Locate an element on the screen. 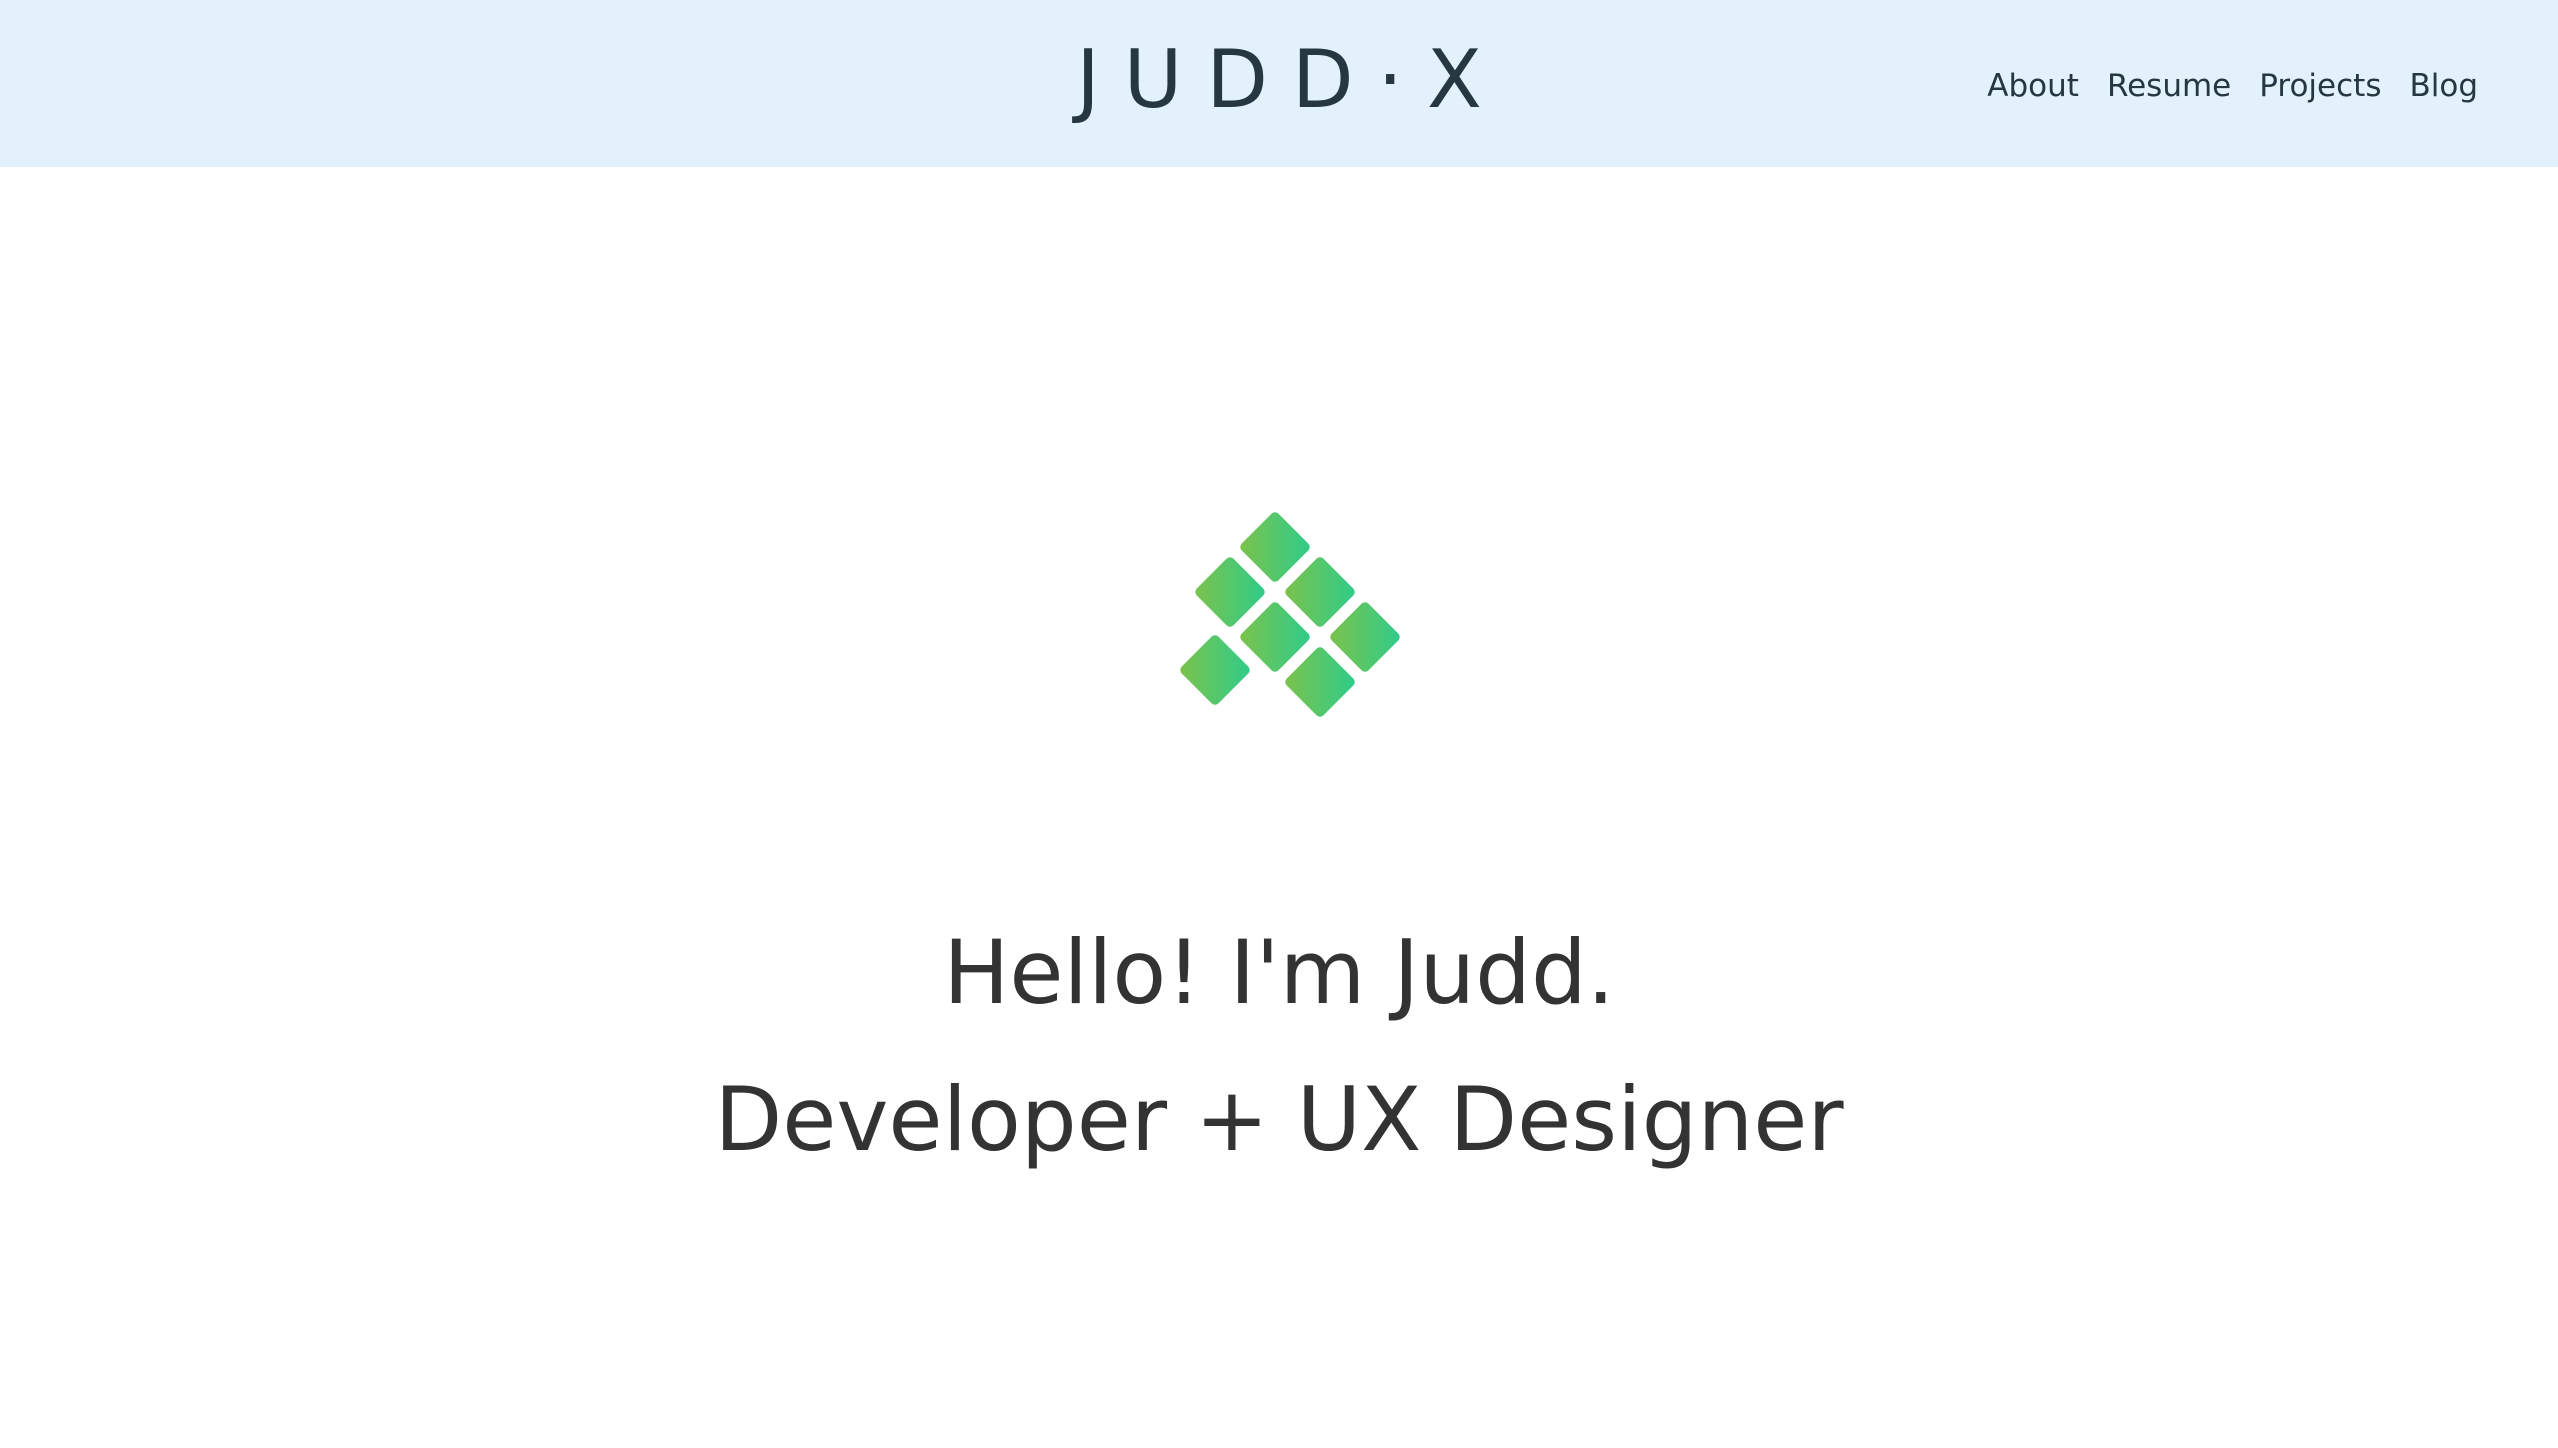  brand-title: JUDD·X is located at coordinates (1291, 79).